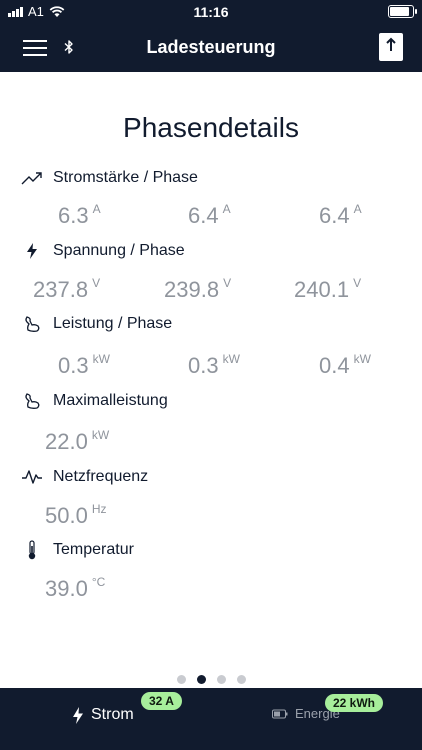  I want to click on current-phase-3: 6.4 A, so click(340, 214).